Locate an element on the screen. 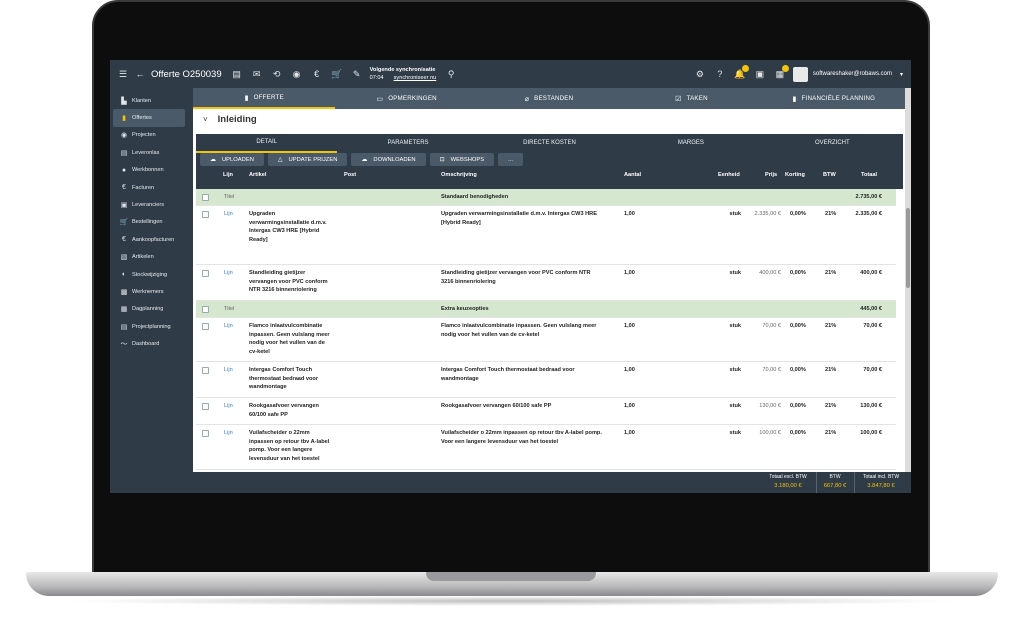 This screenshot has height=632, width=1024. row-artikel: Standleiding gietijzer is located at coordinates (277, 273).